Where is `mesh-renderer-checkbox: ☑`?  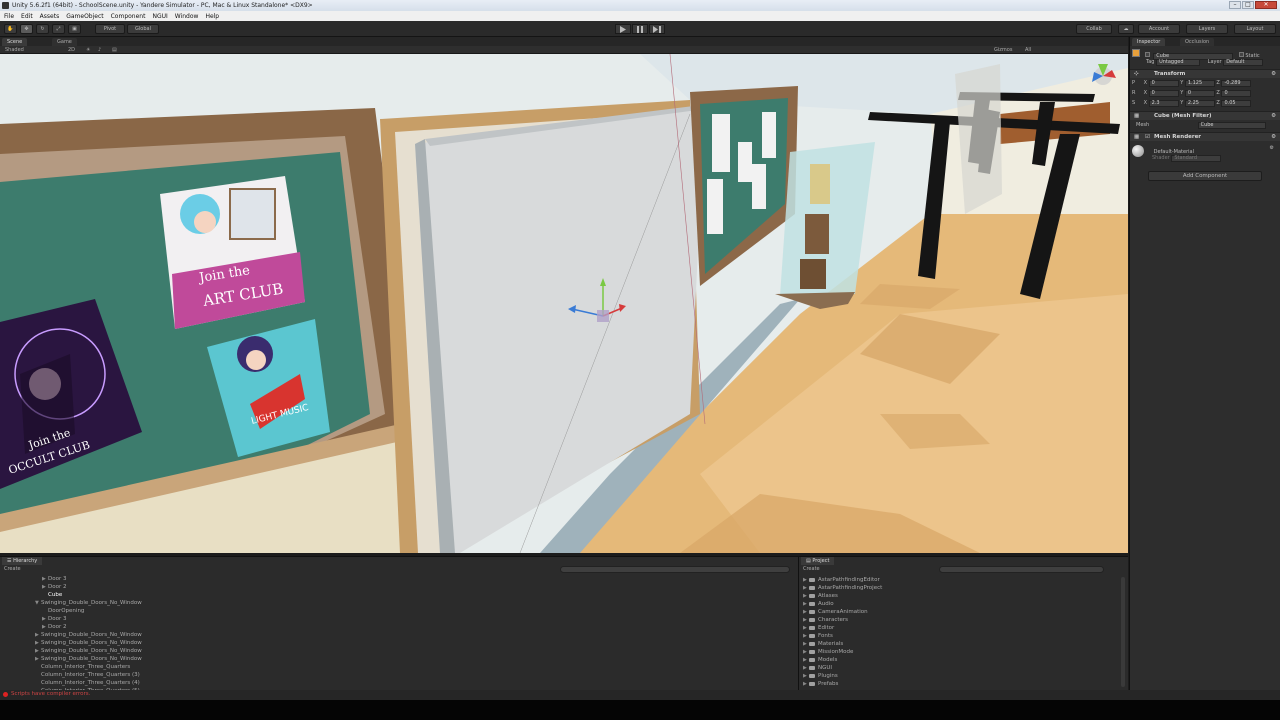 mesh-renderer-checkbox: ☑ is located at coordinates (1147, 137).